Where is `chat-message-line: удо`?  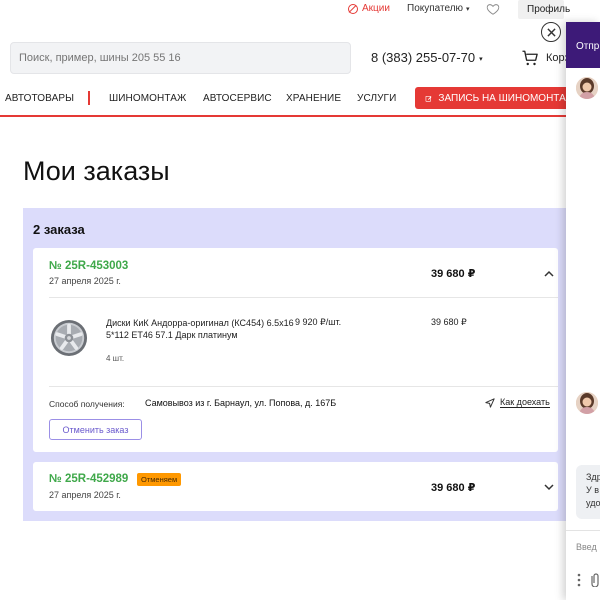
chat-message-line: удо is located at coordinates (593, 503).